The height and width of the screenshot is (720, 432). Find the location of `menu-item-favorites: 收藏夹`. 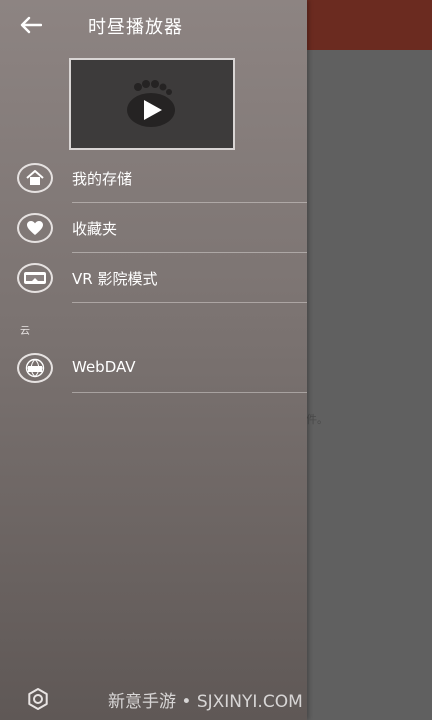

menu-item-favorites: 收藏夹 is located at coordinates (153, 228).